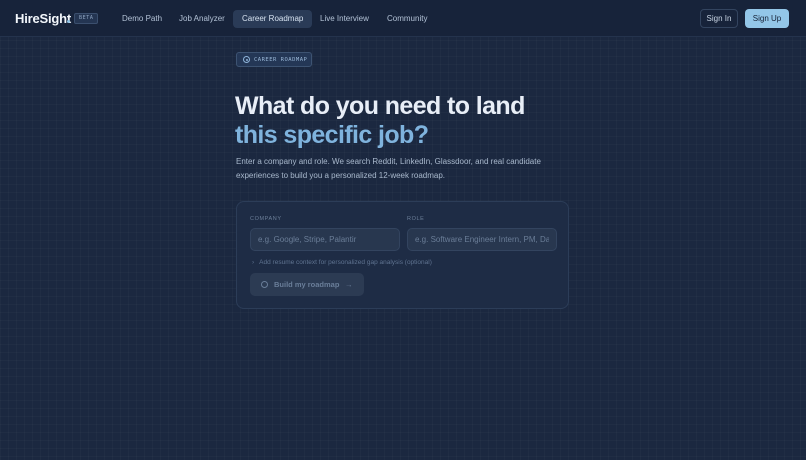 This screenshot has height=460, width=806. Describe the element at coordinates (325, 239) in the screenshot. I see `company-input` at that location.